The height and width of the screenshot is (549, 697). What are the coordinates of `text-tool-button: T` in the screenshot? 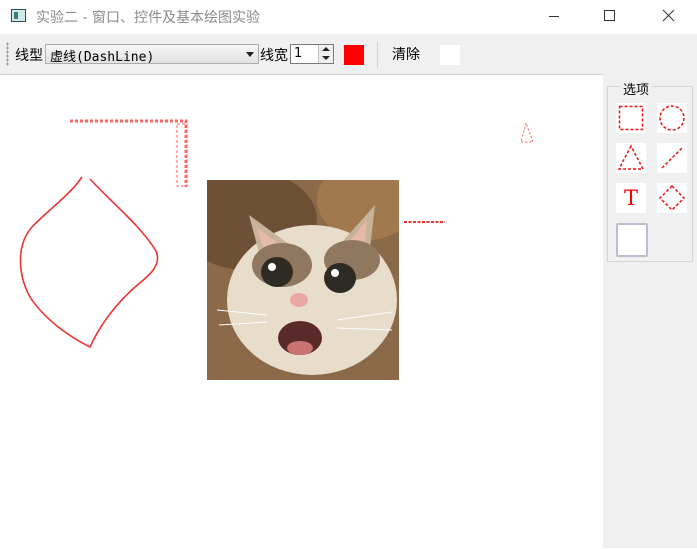 It's located at (631, 198).